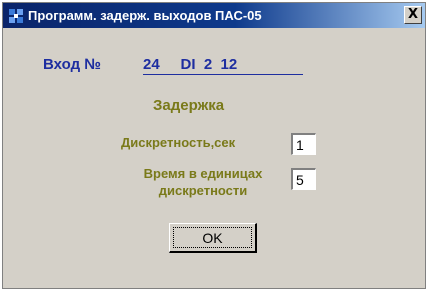 The image size is (428, 291). Describe the element at coordinates (178, 142) in the screenshot. I see `discreteness-label: Дискретность,сек` at that location.